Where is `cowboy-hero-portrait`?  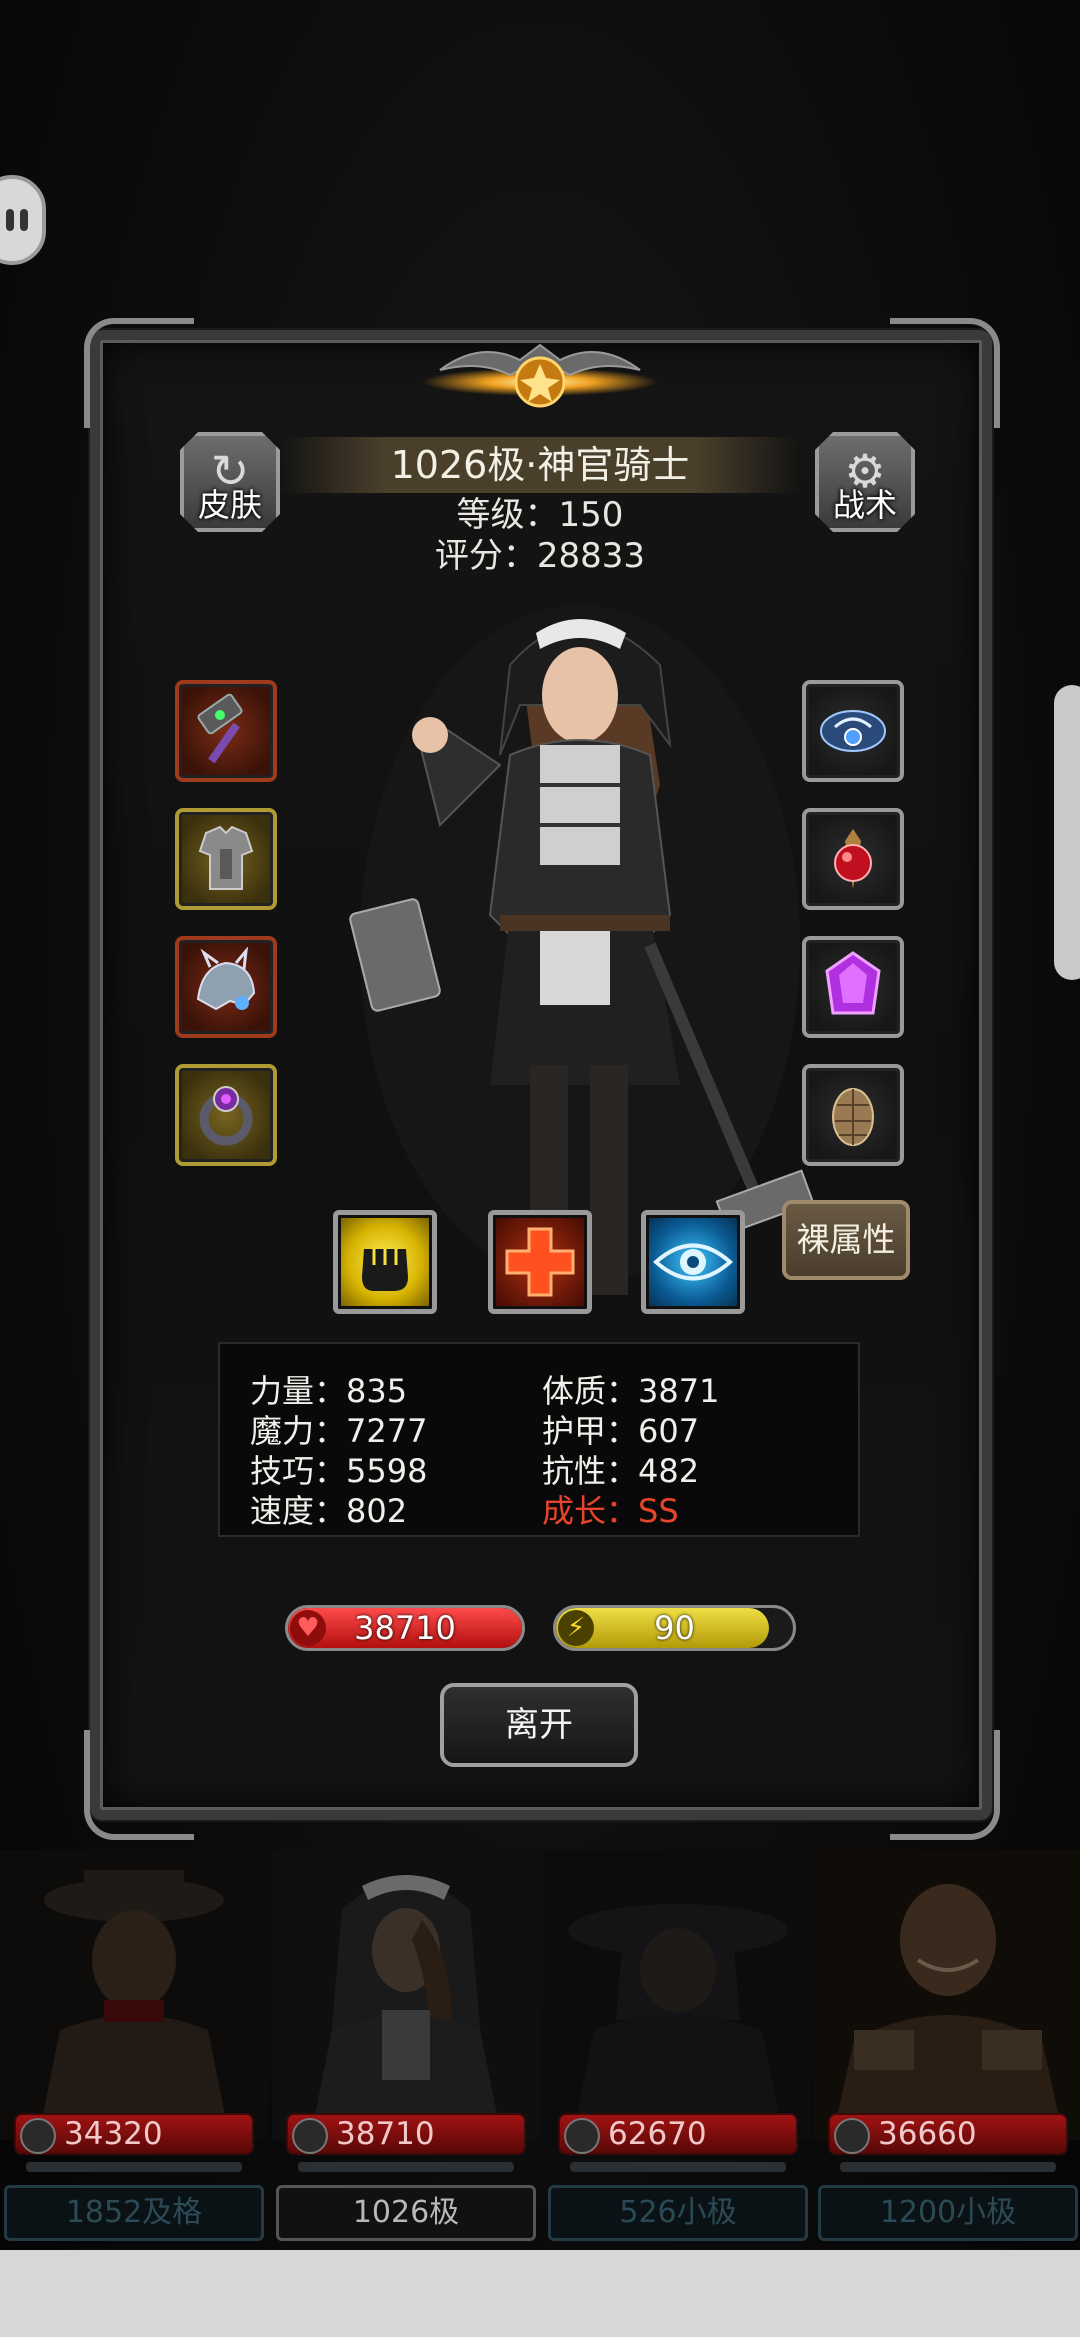 cowboy-hero-portrait is located at coordinates (134, 1995).